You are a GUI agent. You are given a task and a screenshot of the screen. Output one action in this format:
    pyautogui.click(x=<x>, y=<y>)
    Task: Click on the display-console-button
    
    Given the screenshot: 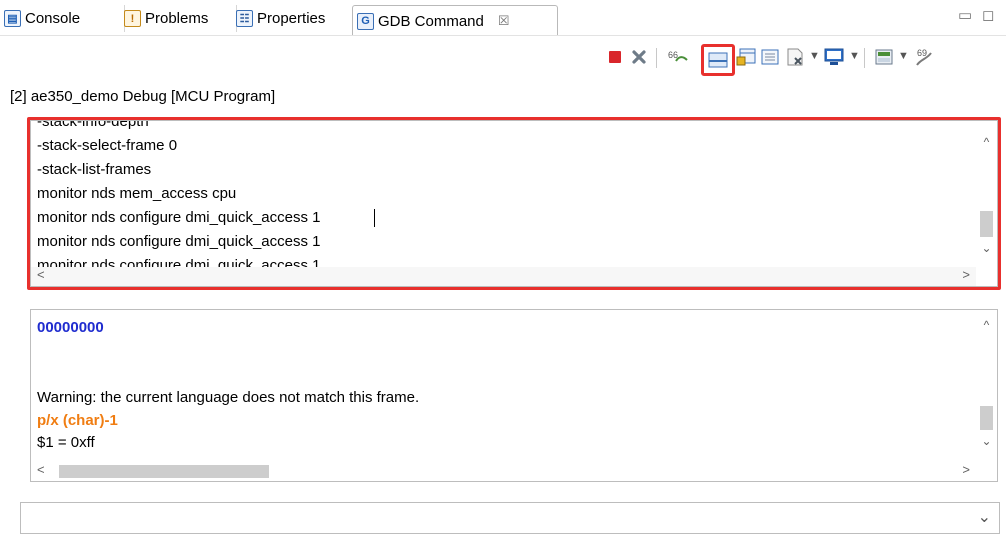 What is the action you would take?
    pyautogui.click(x=834, y=57)
    